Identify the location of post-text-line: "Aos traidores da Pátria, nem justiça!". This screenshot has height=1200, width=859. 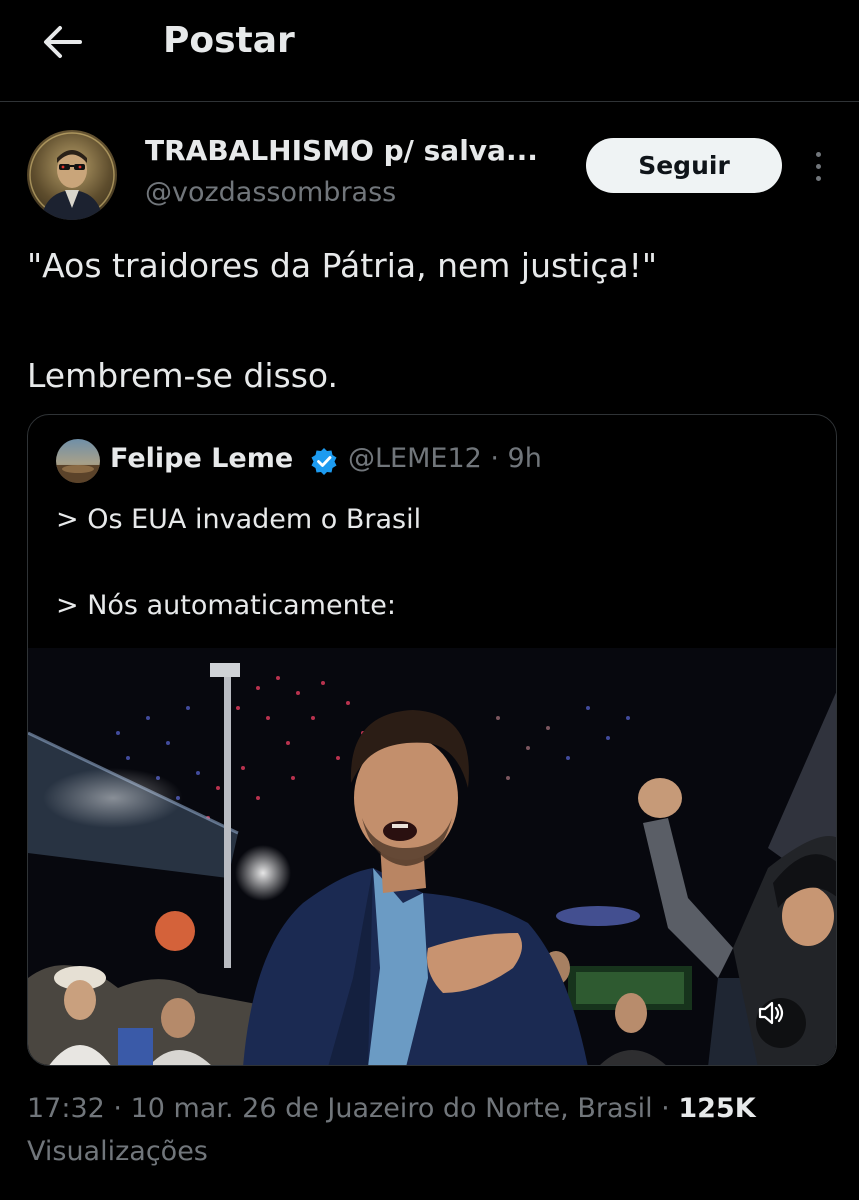
(342, 265).